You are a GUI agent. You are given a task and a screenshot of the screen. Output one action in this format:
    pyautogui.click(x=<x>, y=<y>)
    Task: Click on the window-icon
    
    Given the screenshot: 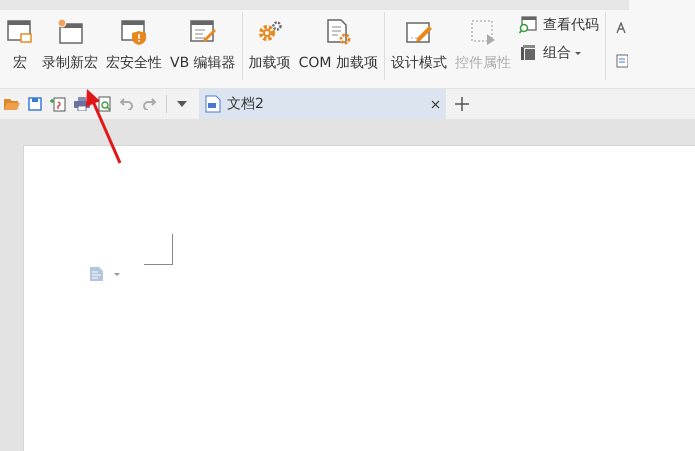 What is the action you would take?
    pyautogui.click(x=20, y=32)
    